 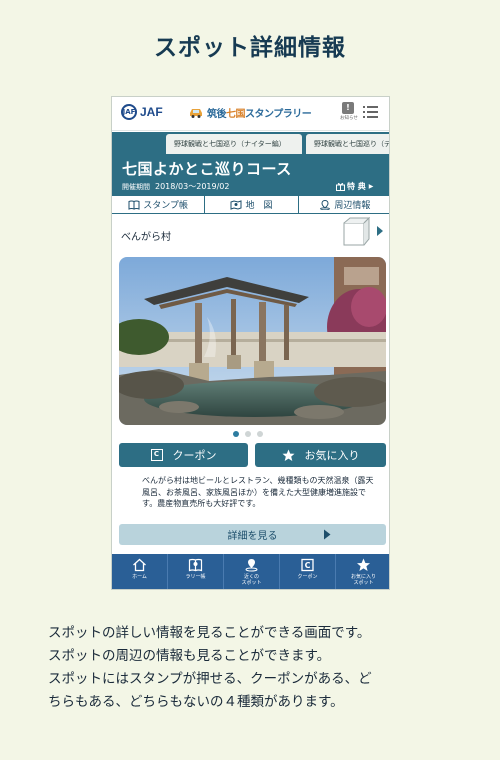 I want to click on course-title: 七国よかとこ巡りコース, so click(x=207, y=169).